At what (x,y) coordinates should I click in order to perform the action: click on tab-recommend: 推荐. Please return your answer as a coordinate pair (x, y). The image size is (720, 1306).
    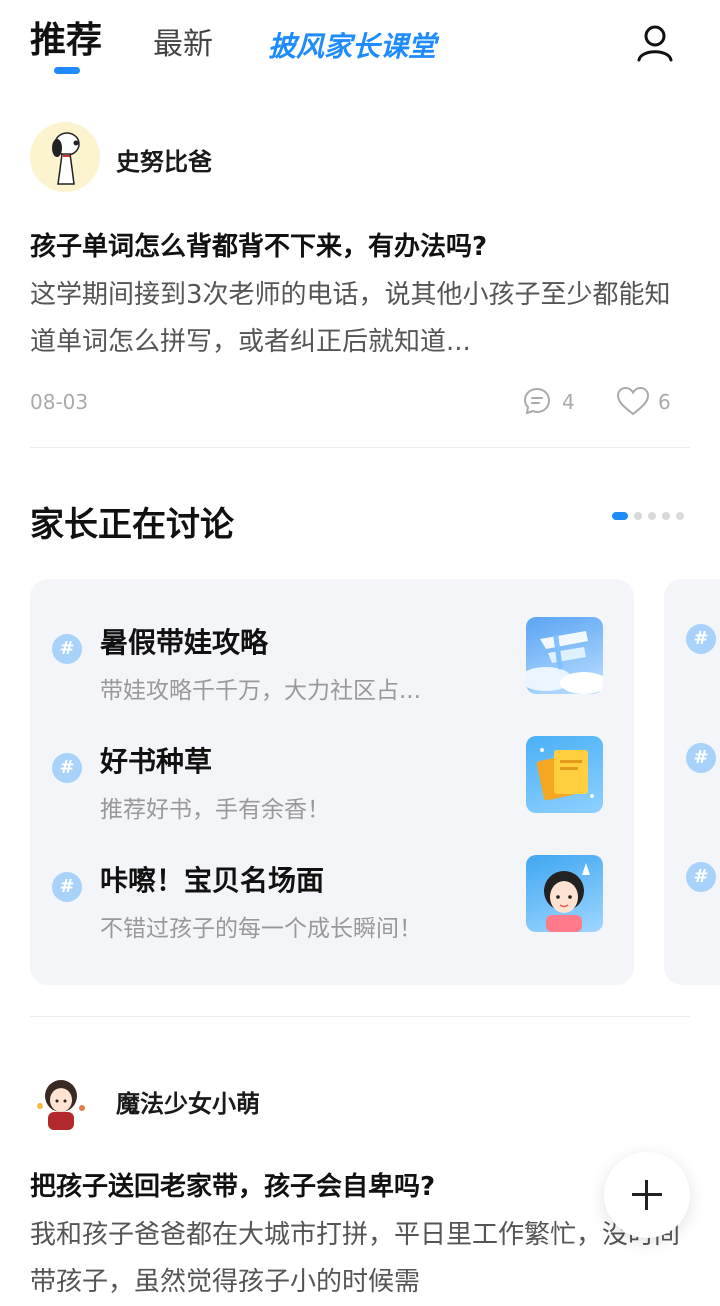
    Looking at the image, I should click on (66, 41).